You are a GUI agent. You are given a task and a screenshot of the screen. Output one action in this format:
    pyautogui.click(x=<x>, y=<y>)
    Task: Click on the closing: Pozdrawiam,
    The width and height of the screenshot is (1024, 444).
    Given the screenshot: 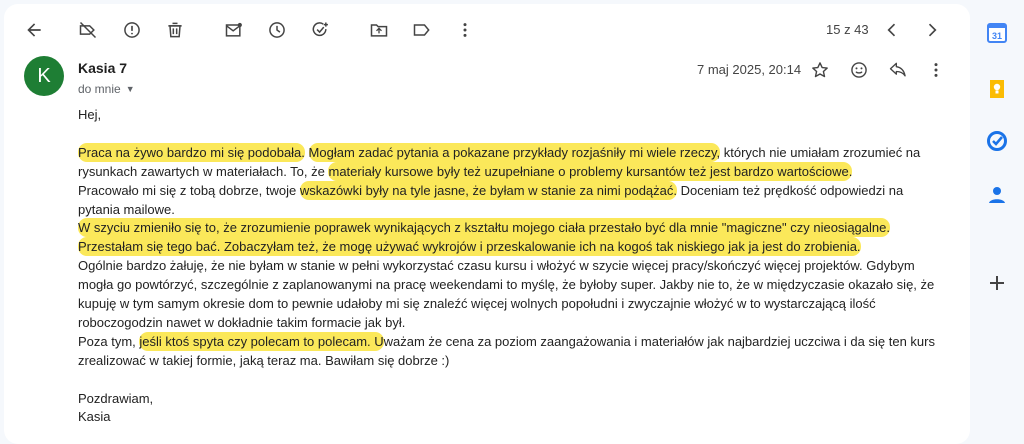 What is the action you would take?
    pyautogui.click(x=116, y=398)
    